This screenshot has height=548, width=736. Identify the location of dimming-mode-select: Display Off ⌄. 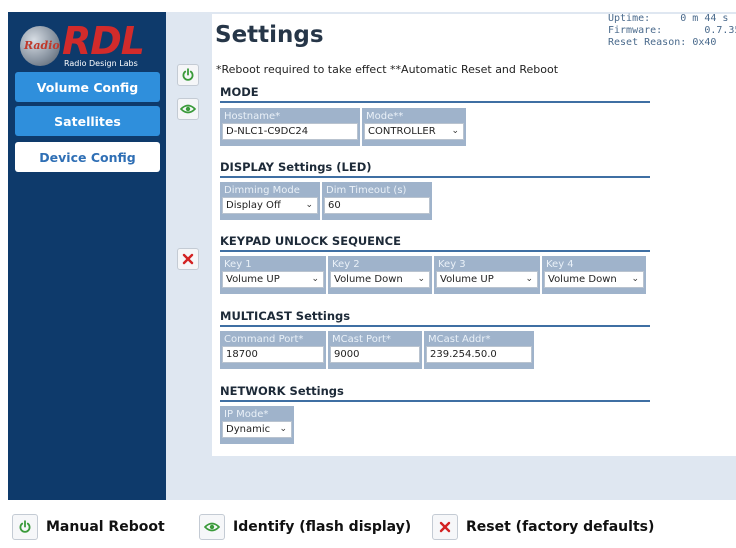
(270, 205).